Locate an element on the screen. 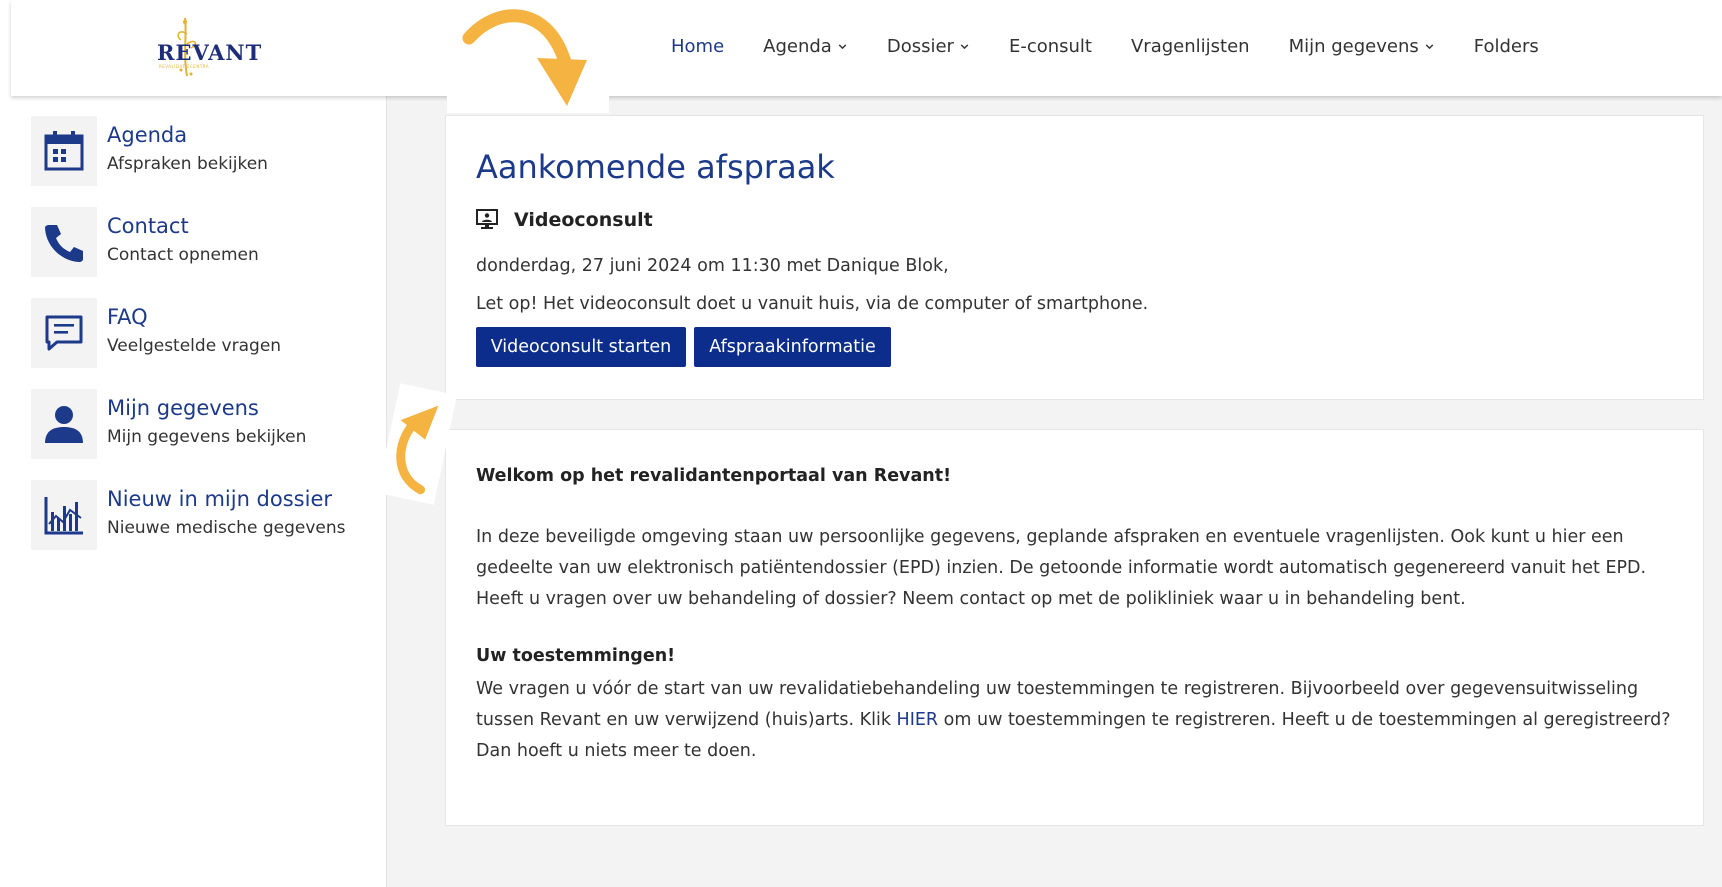  nav-dossier: Dossier is located at coordinates (928, 46).